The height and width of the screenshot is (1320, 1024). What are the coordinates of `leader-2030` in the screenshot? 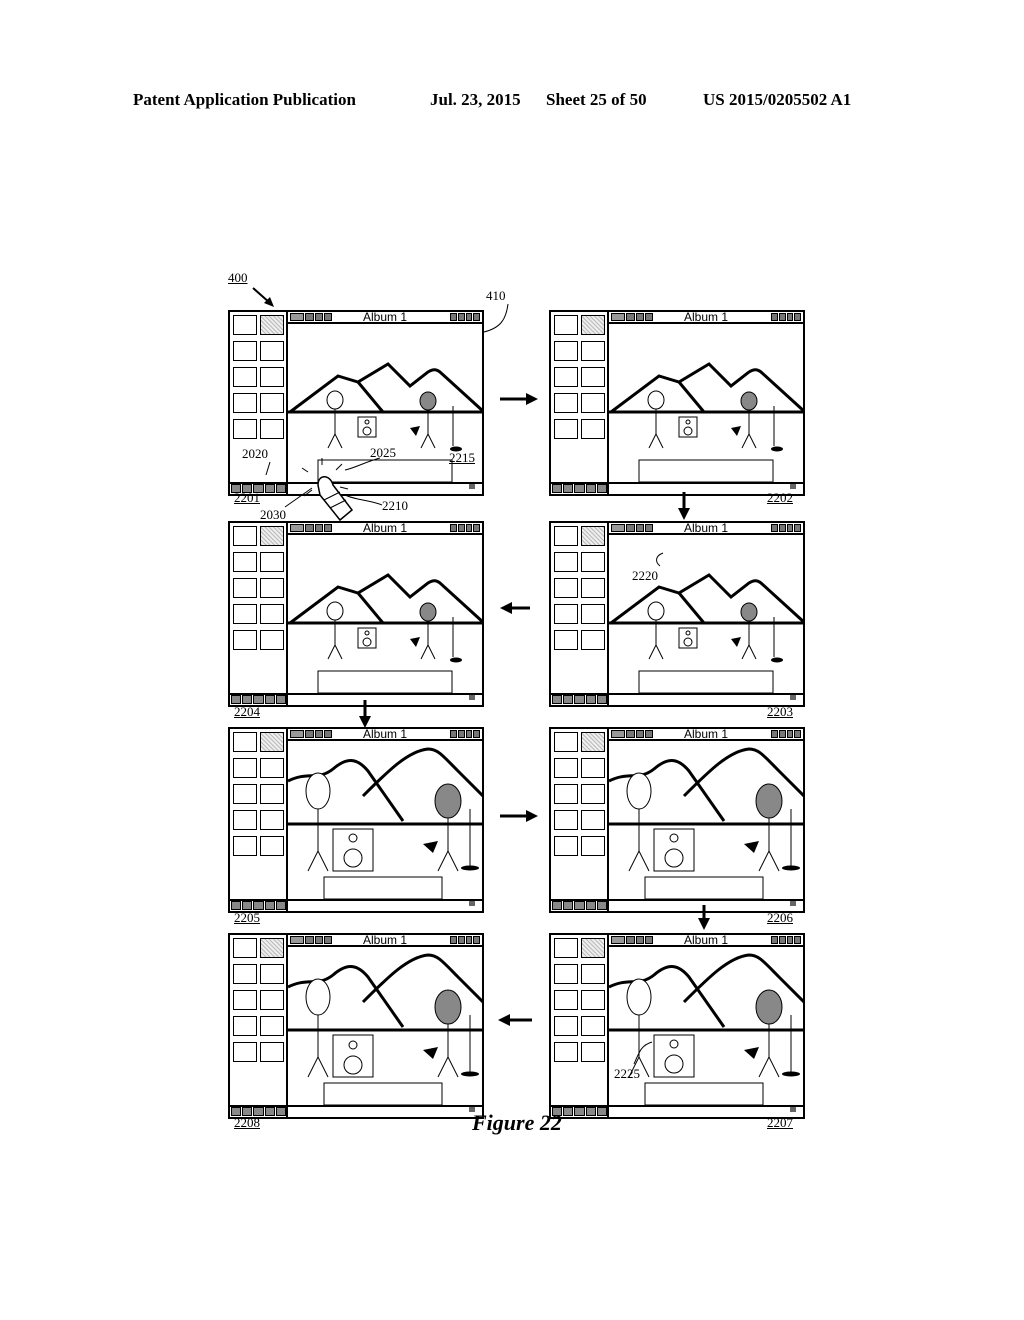 It's located at (298, 497).